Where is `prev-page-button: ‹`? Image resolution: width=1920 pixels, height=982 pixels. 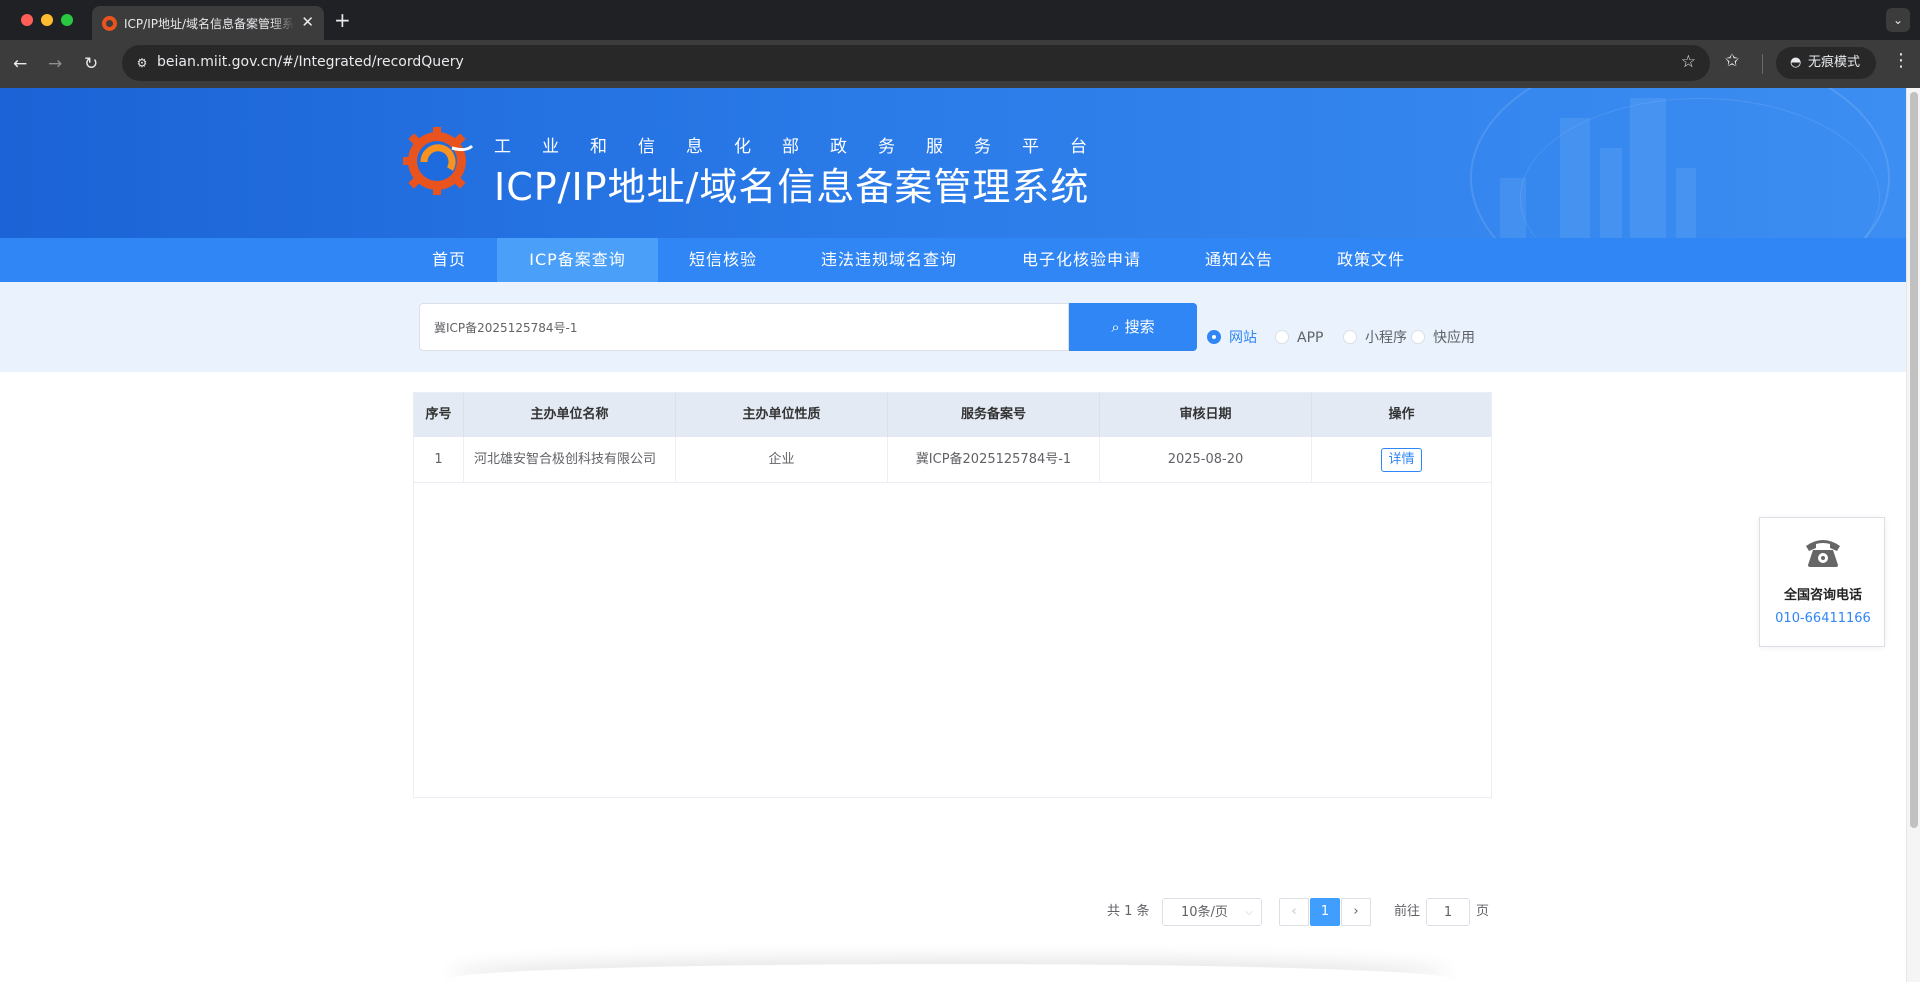 prev-page-button: ‹ is located at coordinates (1294, 912).